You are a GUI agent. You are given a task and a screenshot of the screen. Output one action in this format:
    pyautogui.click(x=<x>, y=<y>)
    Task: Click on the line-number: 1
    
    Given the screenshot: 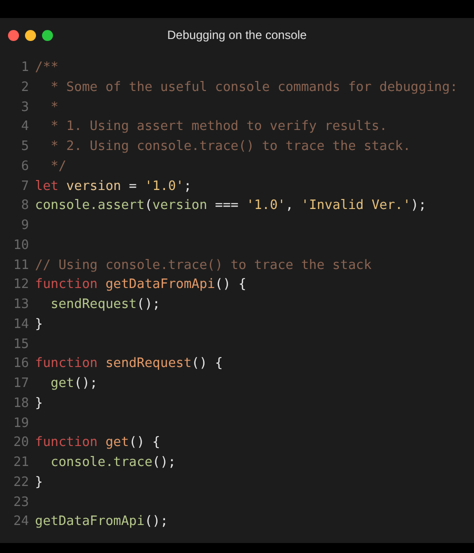 What is the action you would take?
    pyautogui.click(x=25, y=68)
    